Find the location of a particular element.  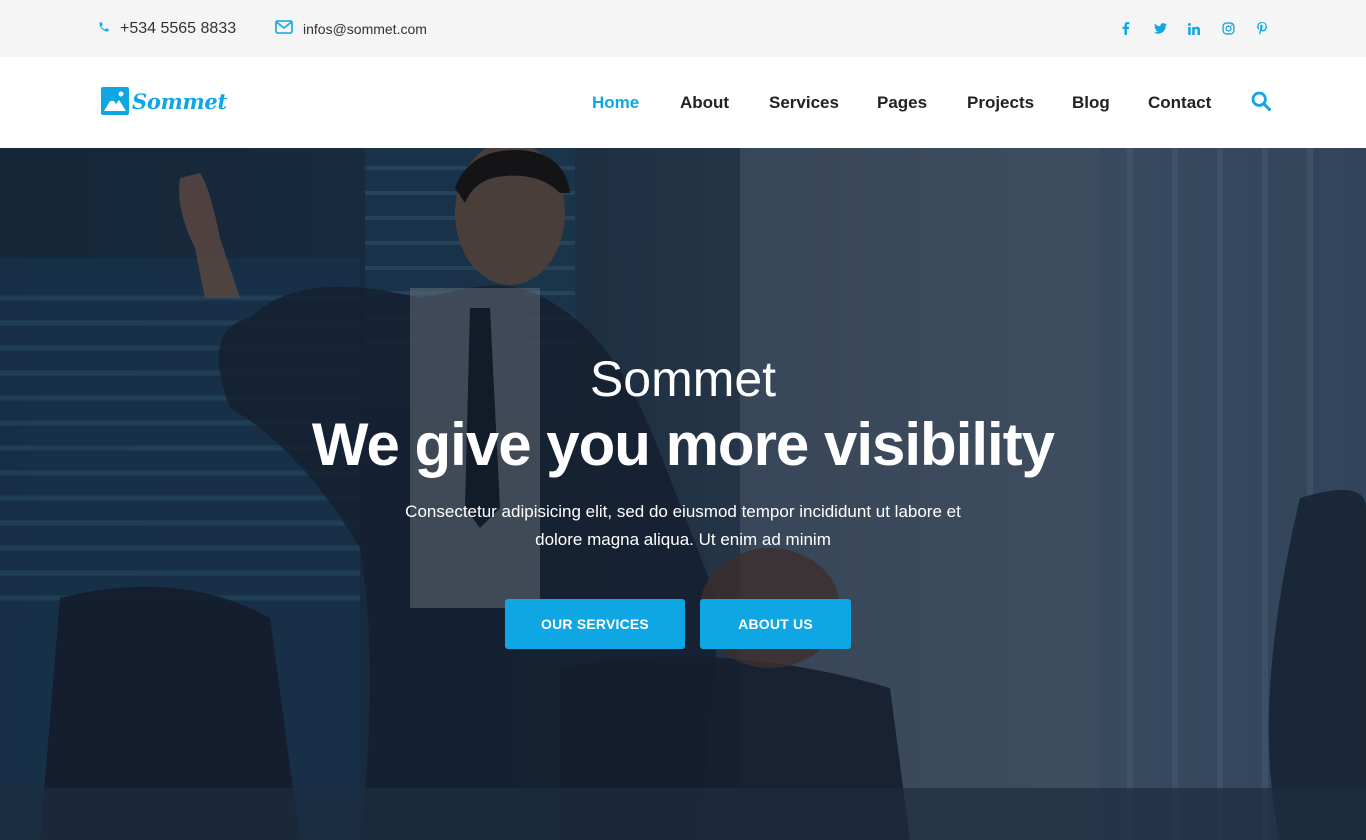

twitter-icon is located at coordinates (1160, 29).